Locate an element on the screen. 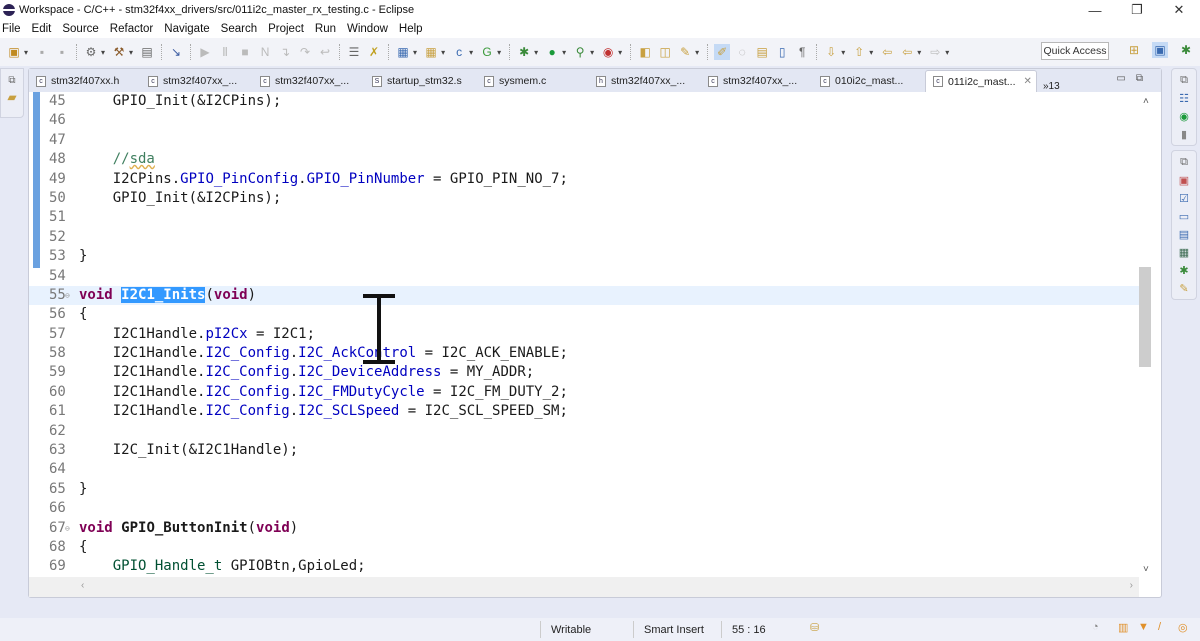 This screenshot has height=641, width=1200. suspend-icon: Ⅱ is located at coordinates (225, 52).